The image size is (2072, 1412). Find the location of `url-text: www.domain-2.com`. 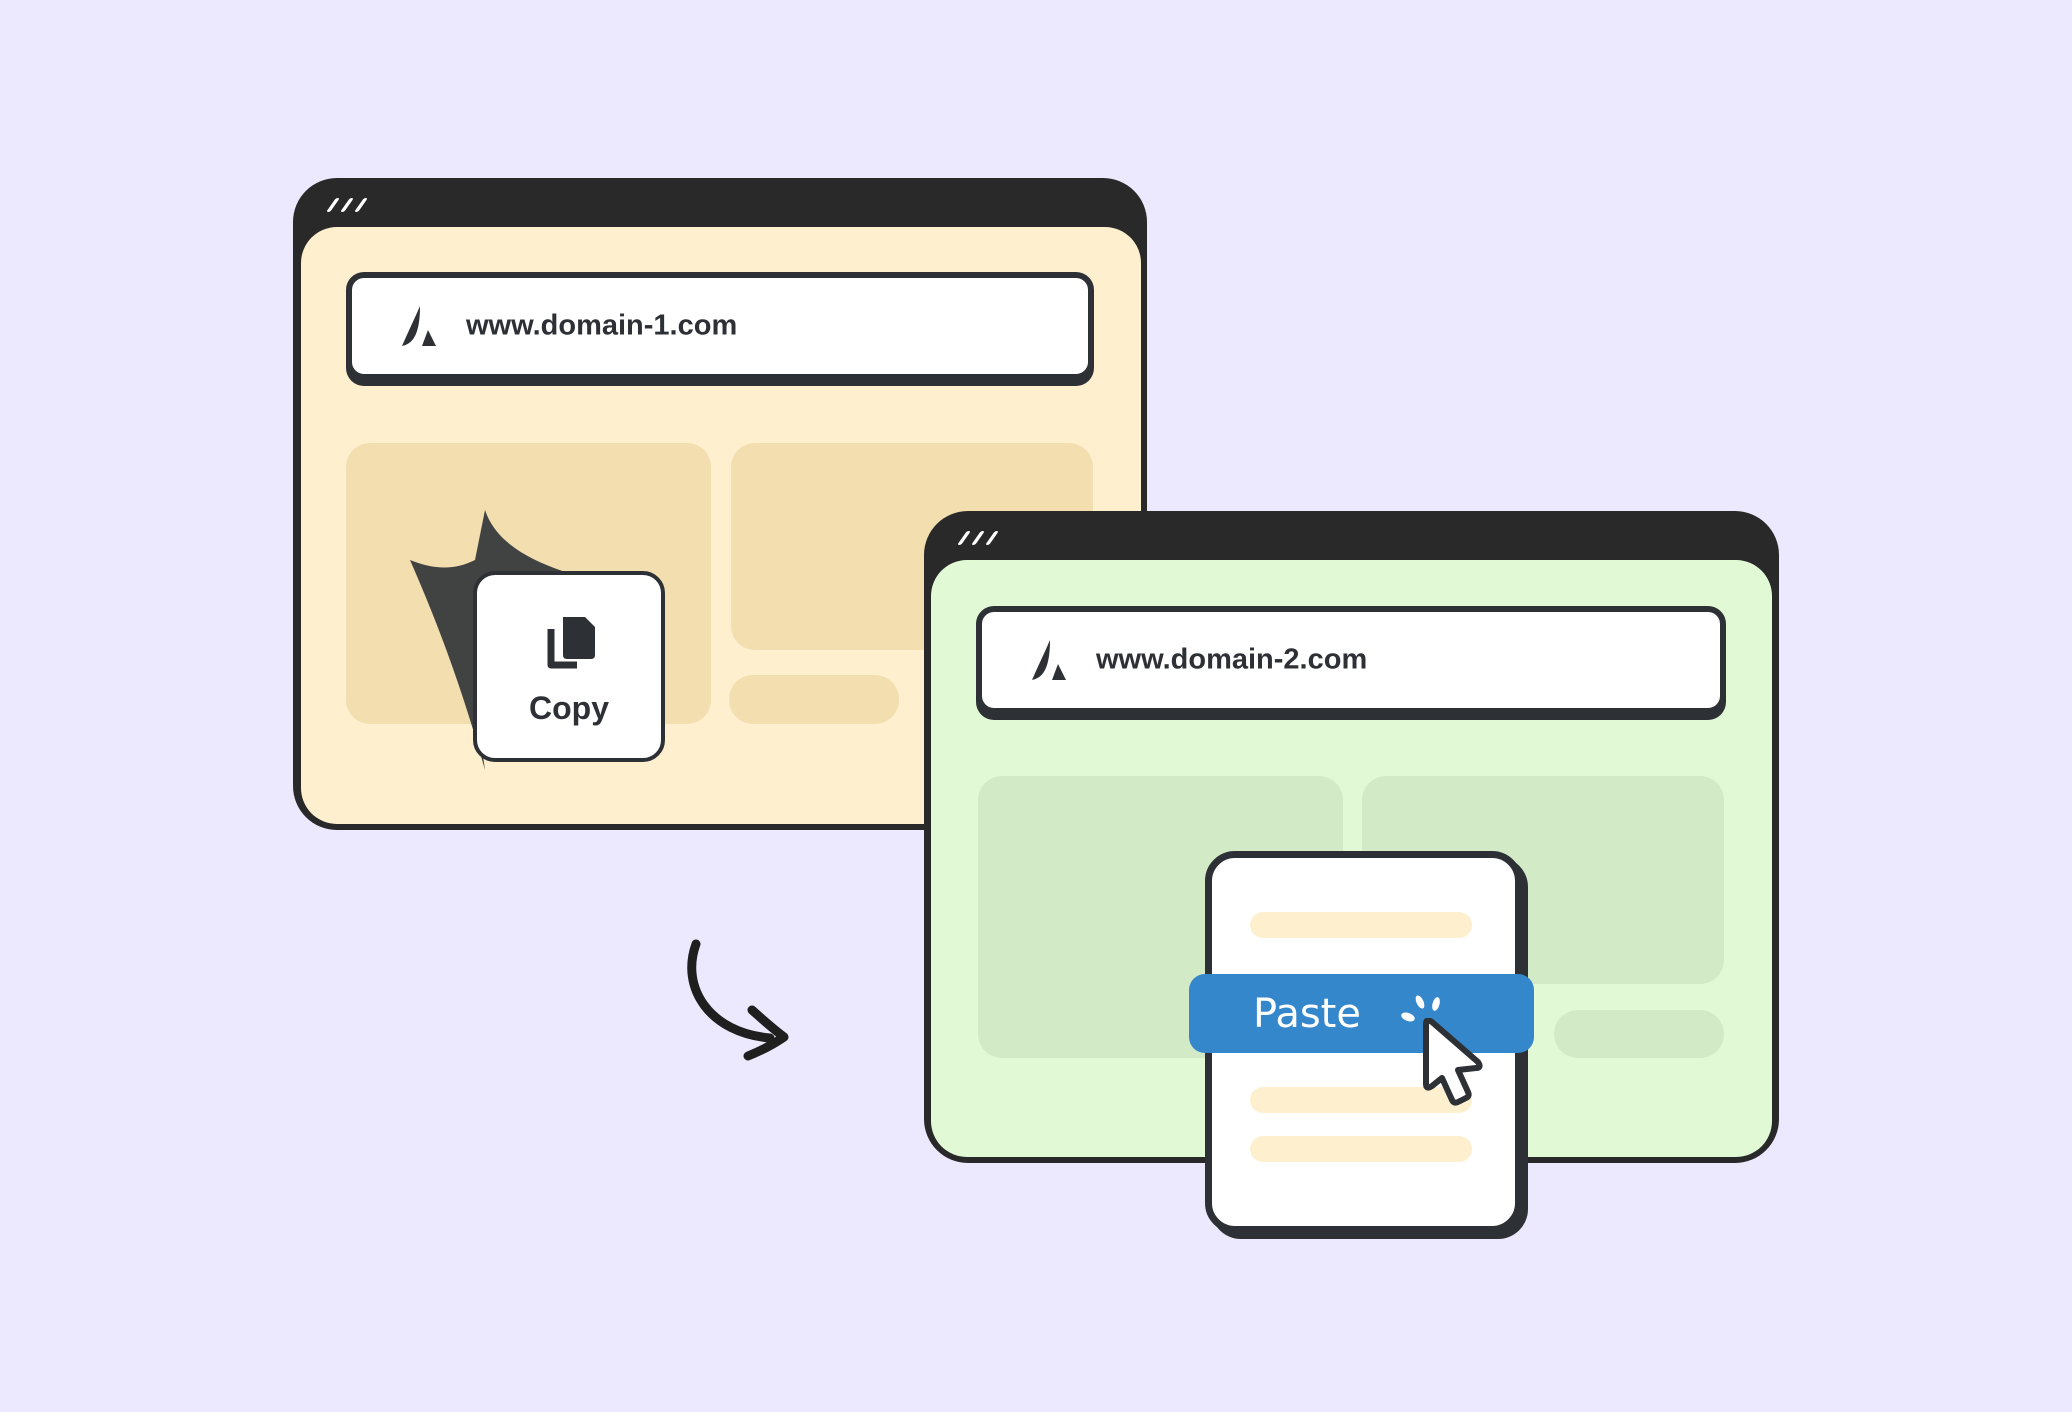

url-text: www.domain-2.com is located at coordinates (1232, 659).